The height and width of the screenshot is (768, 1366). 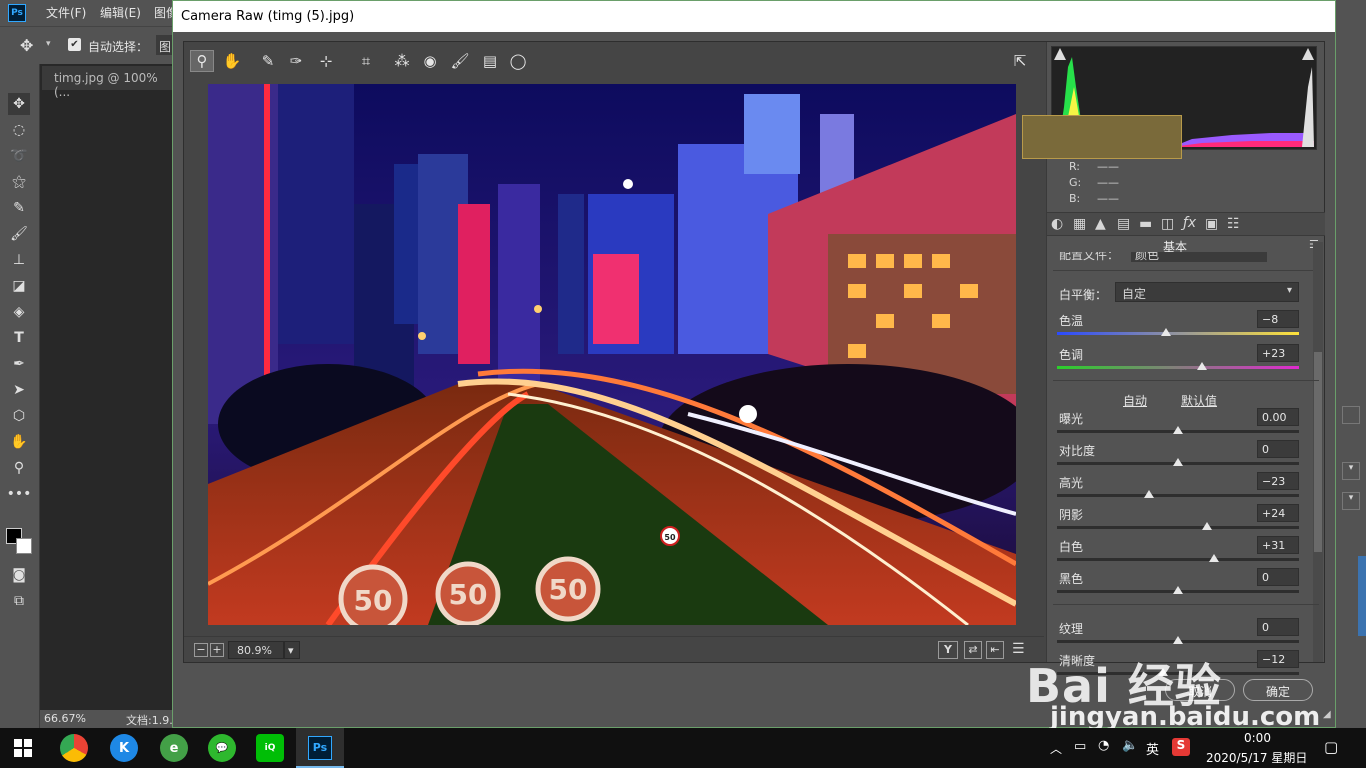 What do you see at coordinates (23, 748) in the screenshot?
I see `windows-start-icon` at bounding box center [23, 748].